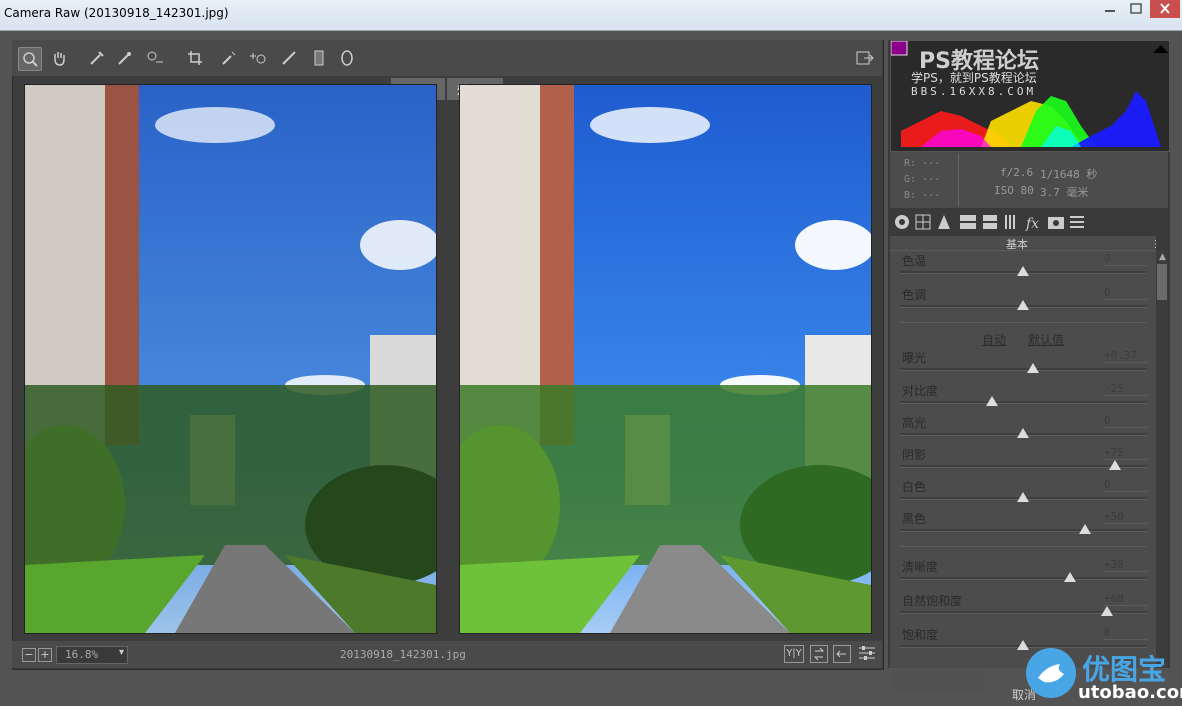 The height and width of the screenshot is (706, 1182). What do you see at coordinates (914, 261) in the screenshot?
I see `slider-label: 色温` at bounding box center [914, 261].